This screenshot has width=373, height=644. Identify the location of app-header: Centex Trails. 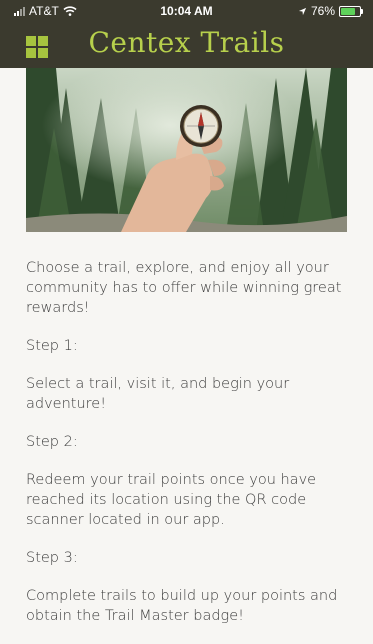
(186, 45).